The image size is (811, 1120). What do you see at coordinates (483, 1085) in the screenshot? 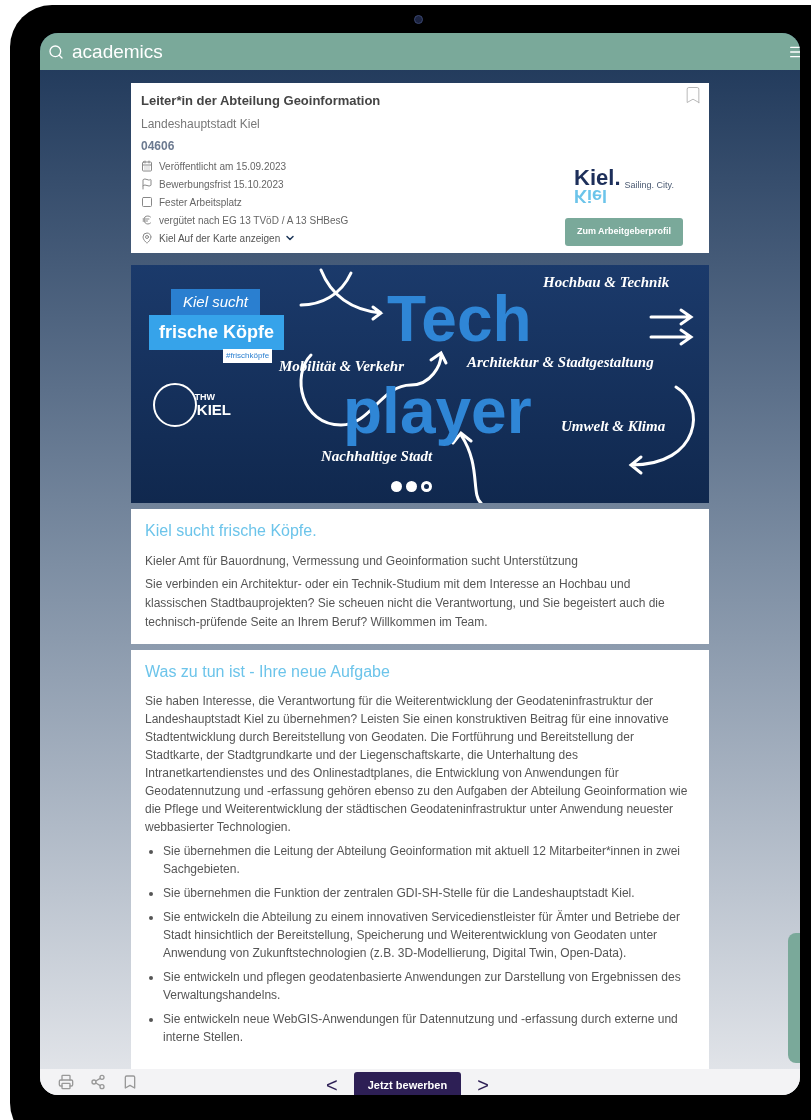
I see `next-button: >` at bounding box center [483, 1085].